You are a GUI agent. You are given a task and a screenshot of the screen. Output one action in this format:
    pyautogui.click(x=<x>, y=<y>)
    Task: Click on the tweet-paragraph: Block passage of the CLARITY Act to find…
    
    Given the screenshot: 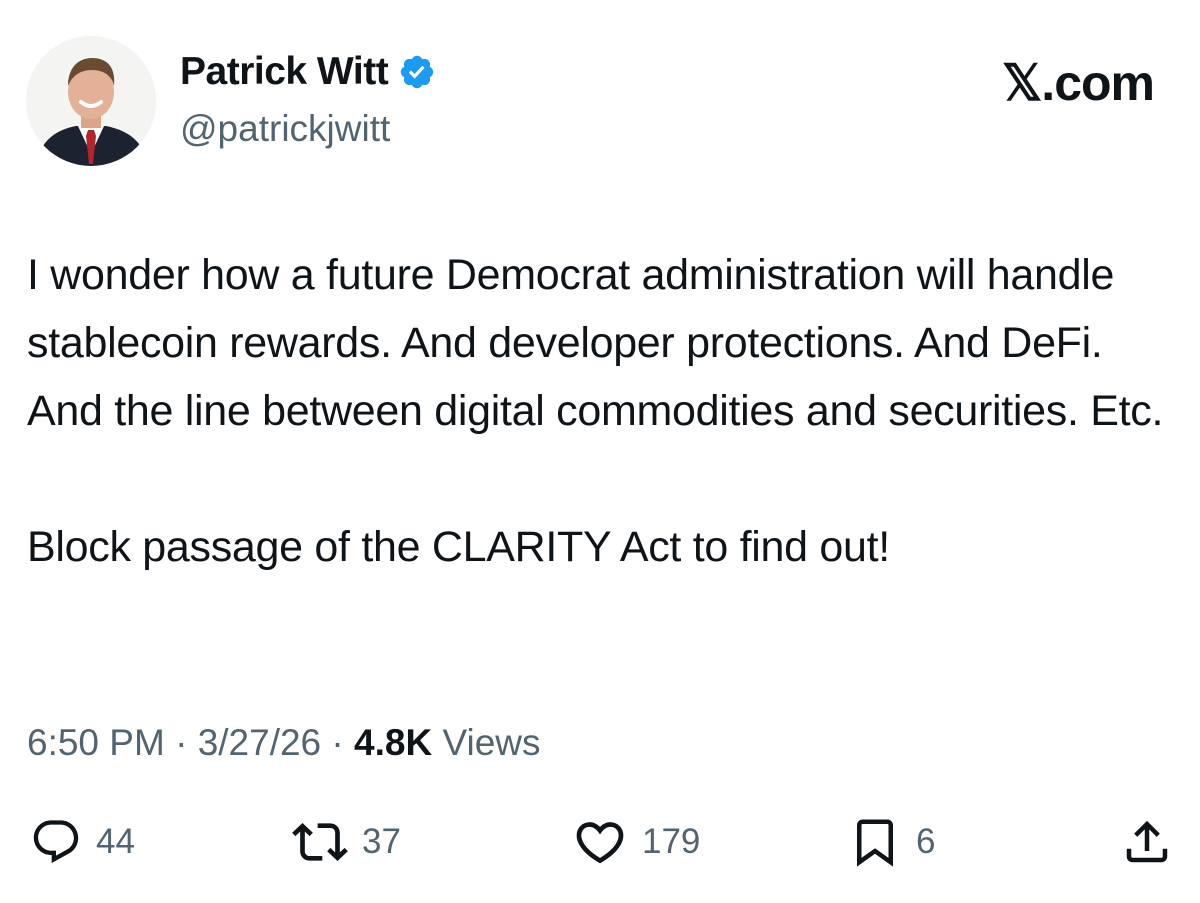 What is the action you would take?
    pyautogui.click(x=458, y=547)
    